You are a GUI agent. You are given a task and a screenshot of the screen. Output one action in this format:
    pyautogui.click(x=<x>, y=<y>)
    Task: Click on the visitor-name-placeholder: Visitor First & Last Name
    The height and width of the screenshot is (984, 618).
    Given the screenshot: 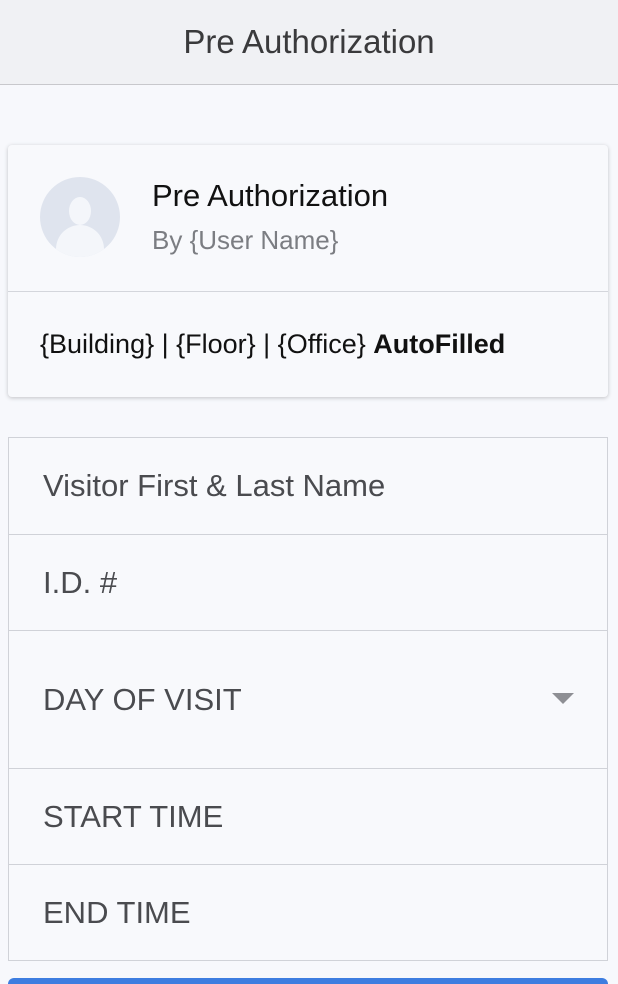 What is the action you would take?
    pyautogui.click(x=214, y=485)
    